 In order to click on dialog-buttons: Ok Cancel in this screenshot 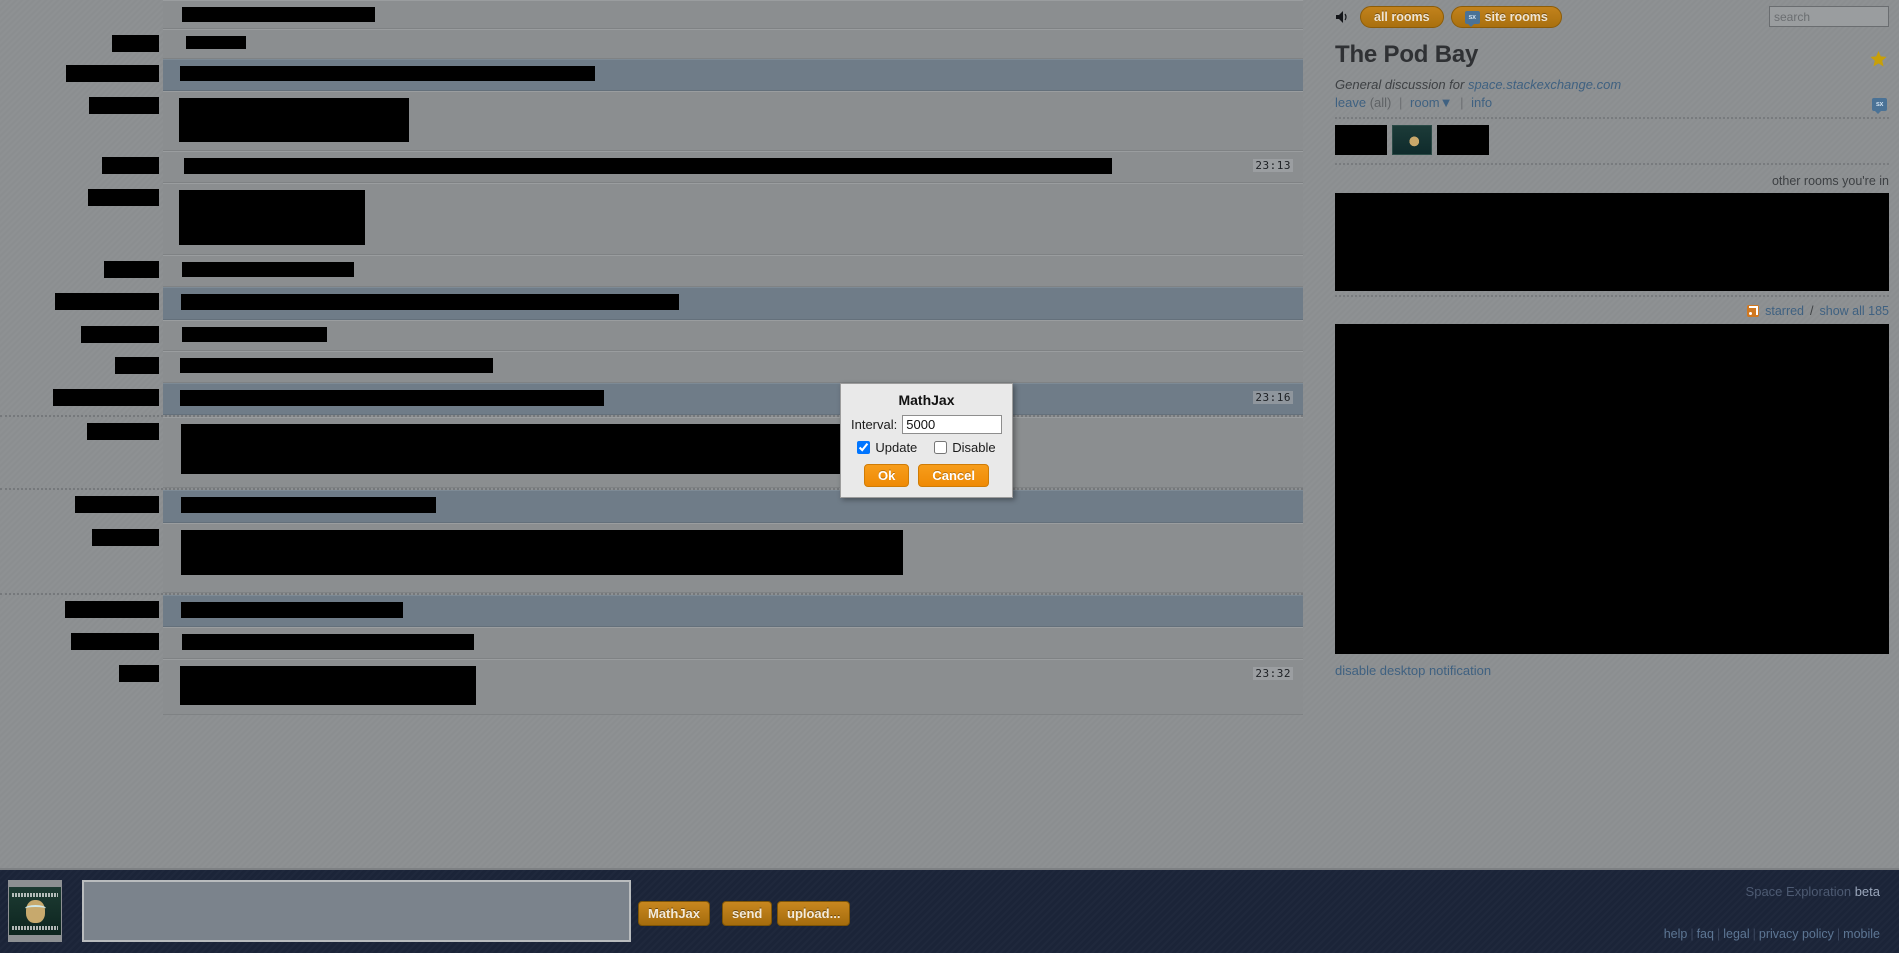, I will do `click(926, 475)`.